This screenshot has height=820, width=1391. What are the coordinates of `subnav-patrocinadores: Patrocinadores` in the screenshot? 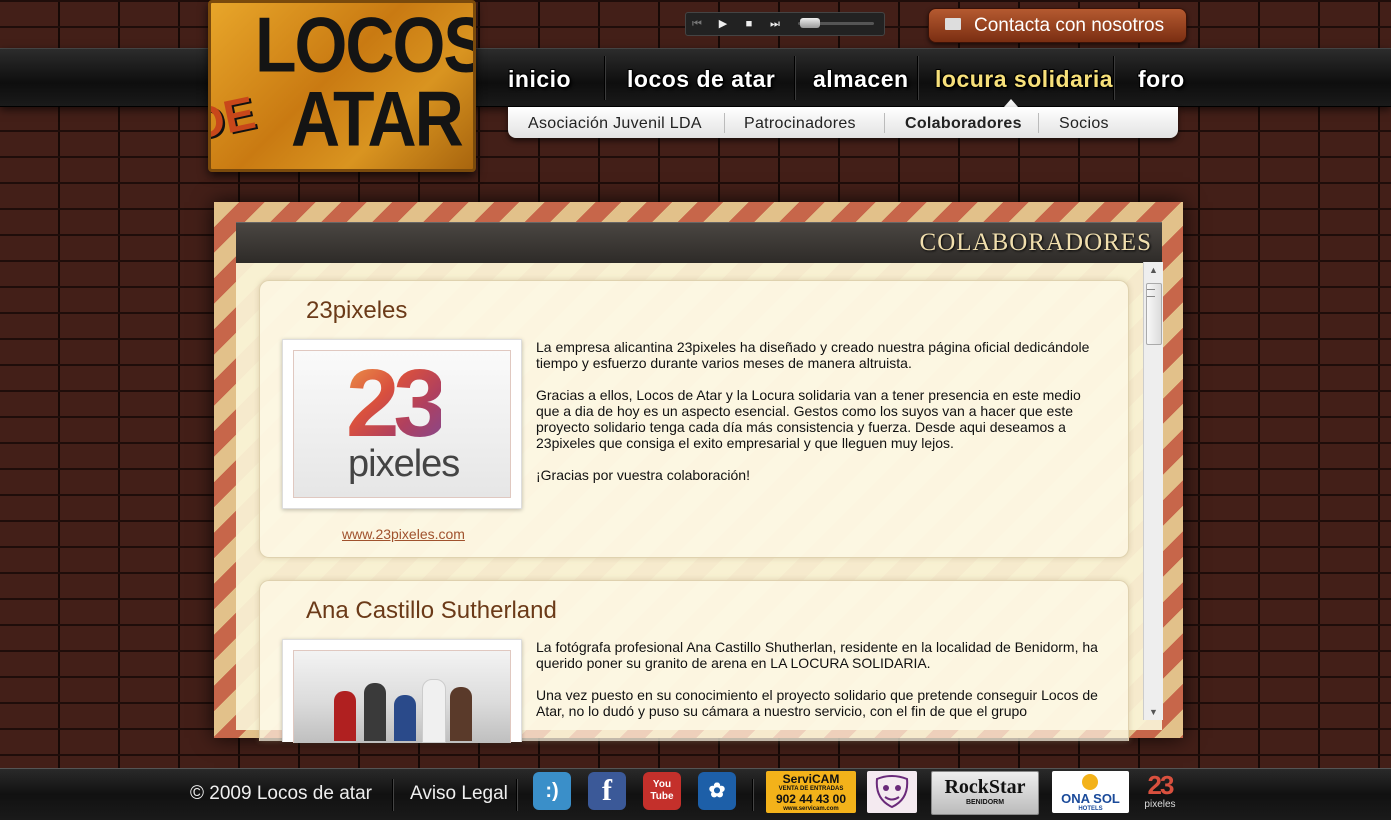 It's located at (800, 122).